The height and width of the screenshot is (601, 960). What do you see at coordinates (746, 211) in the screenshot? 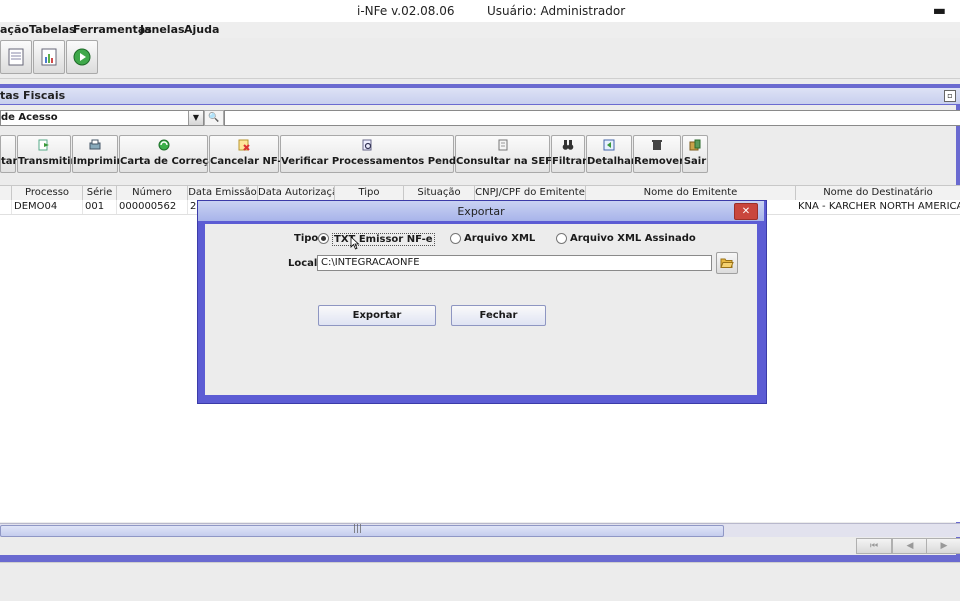
I see `close-icon: ✕` at bounding box center [746, 211].